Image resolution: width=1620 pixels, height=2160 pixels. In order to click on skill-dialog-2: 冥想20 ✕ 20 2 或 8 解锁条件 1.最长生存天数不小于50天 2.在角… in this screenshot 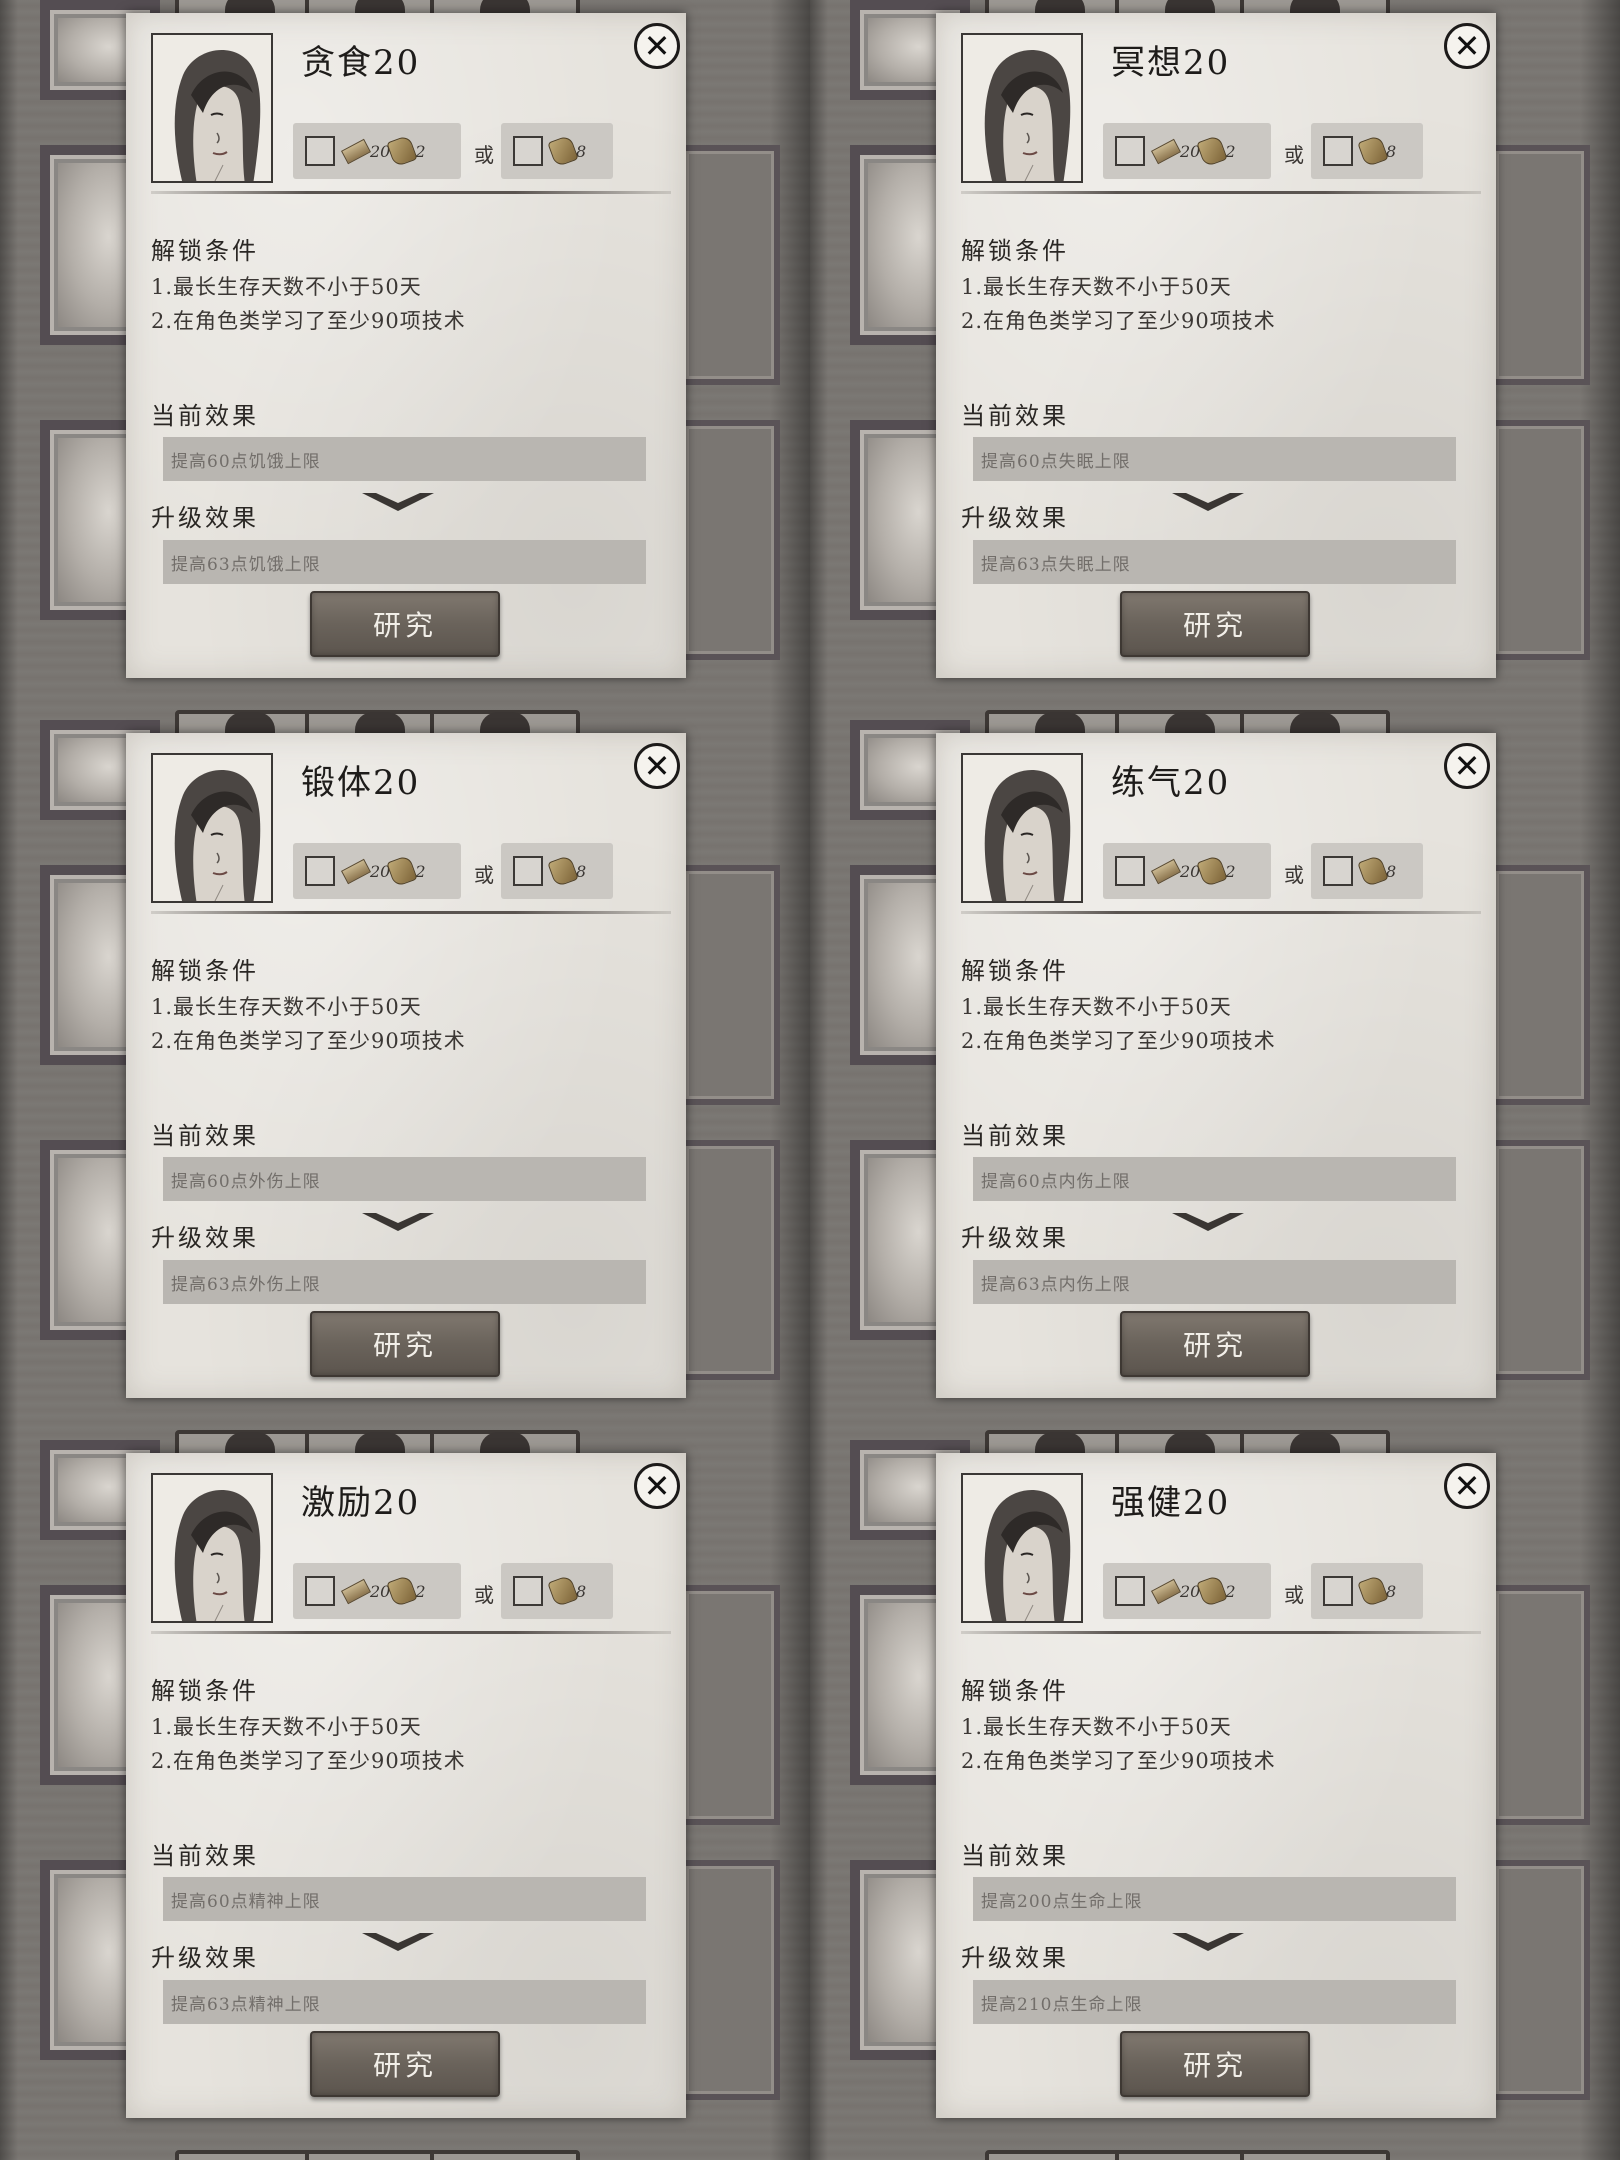, I will do `click(1216, 345)`.